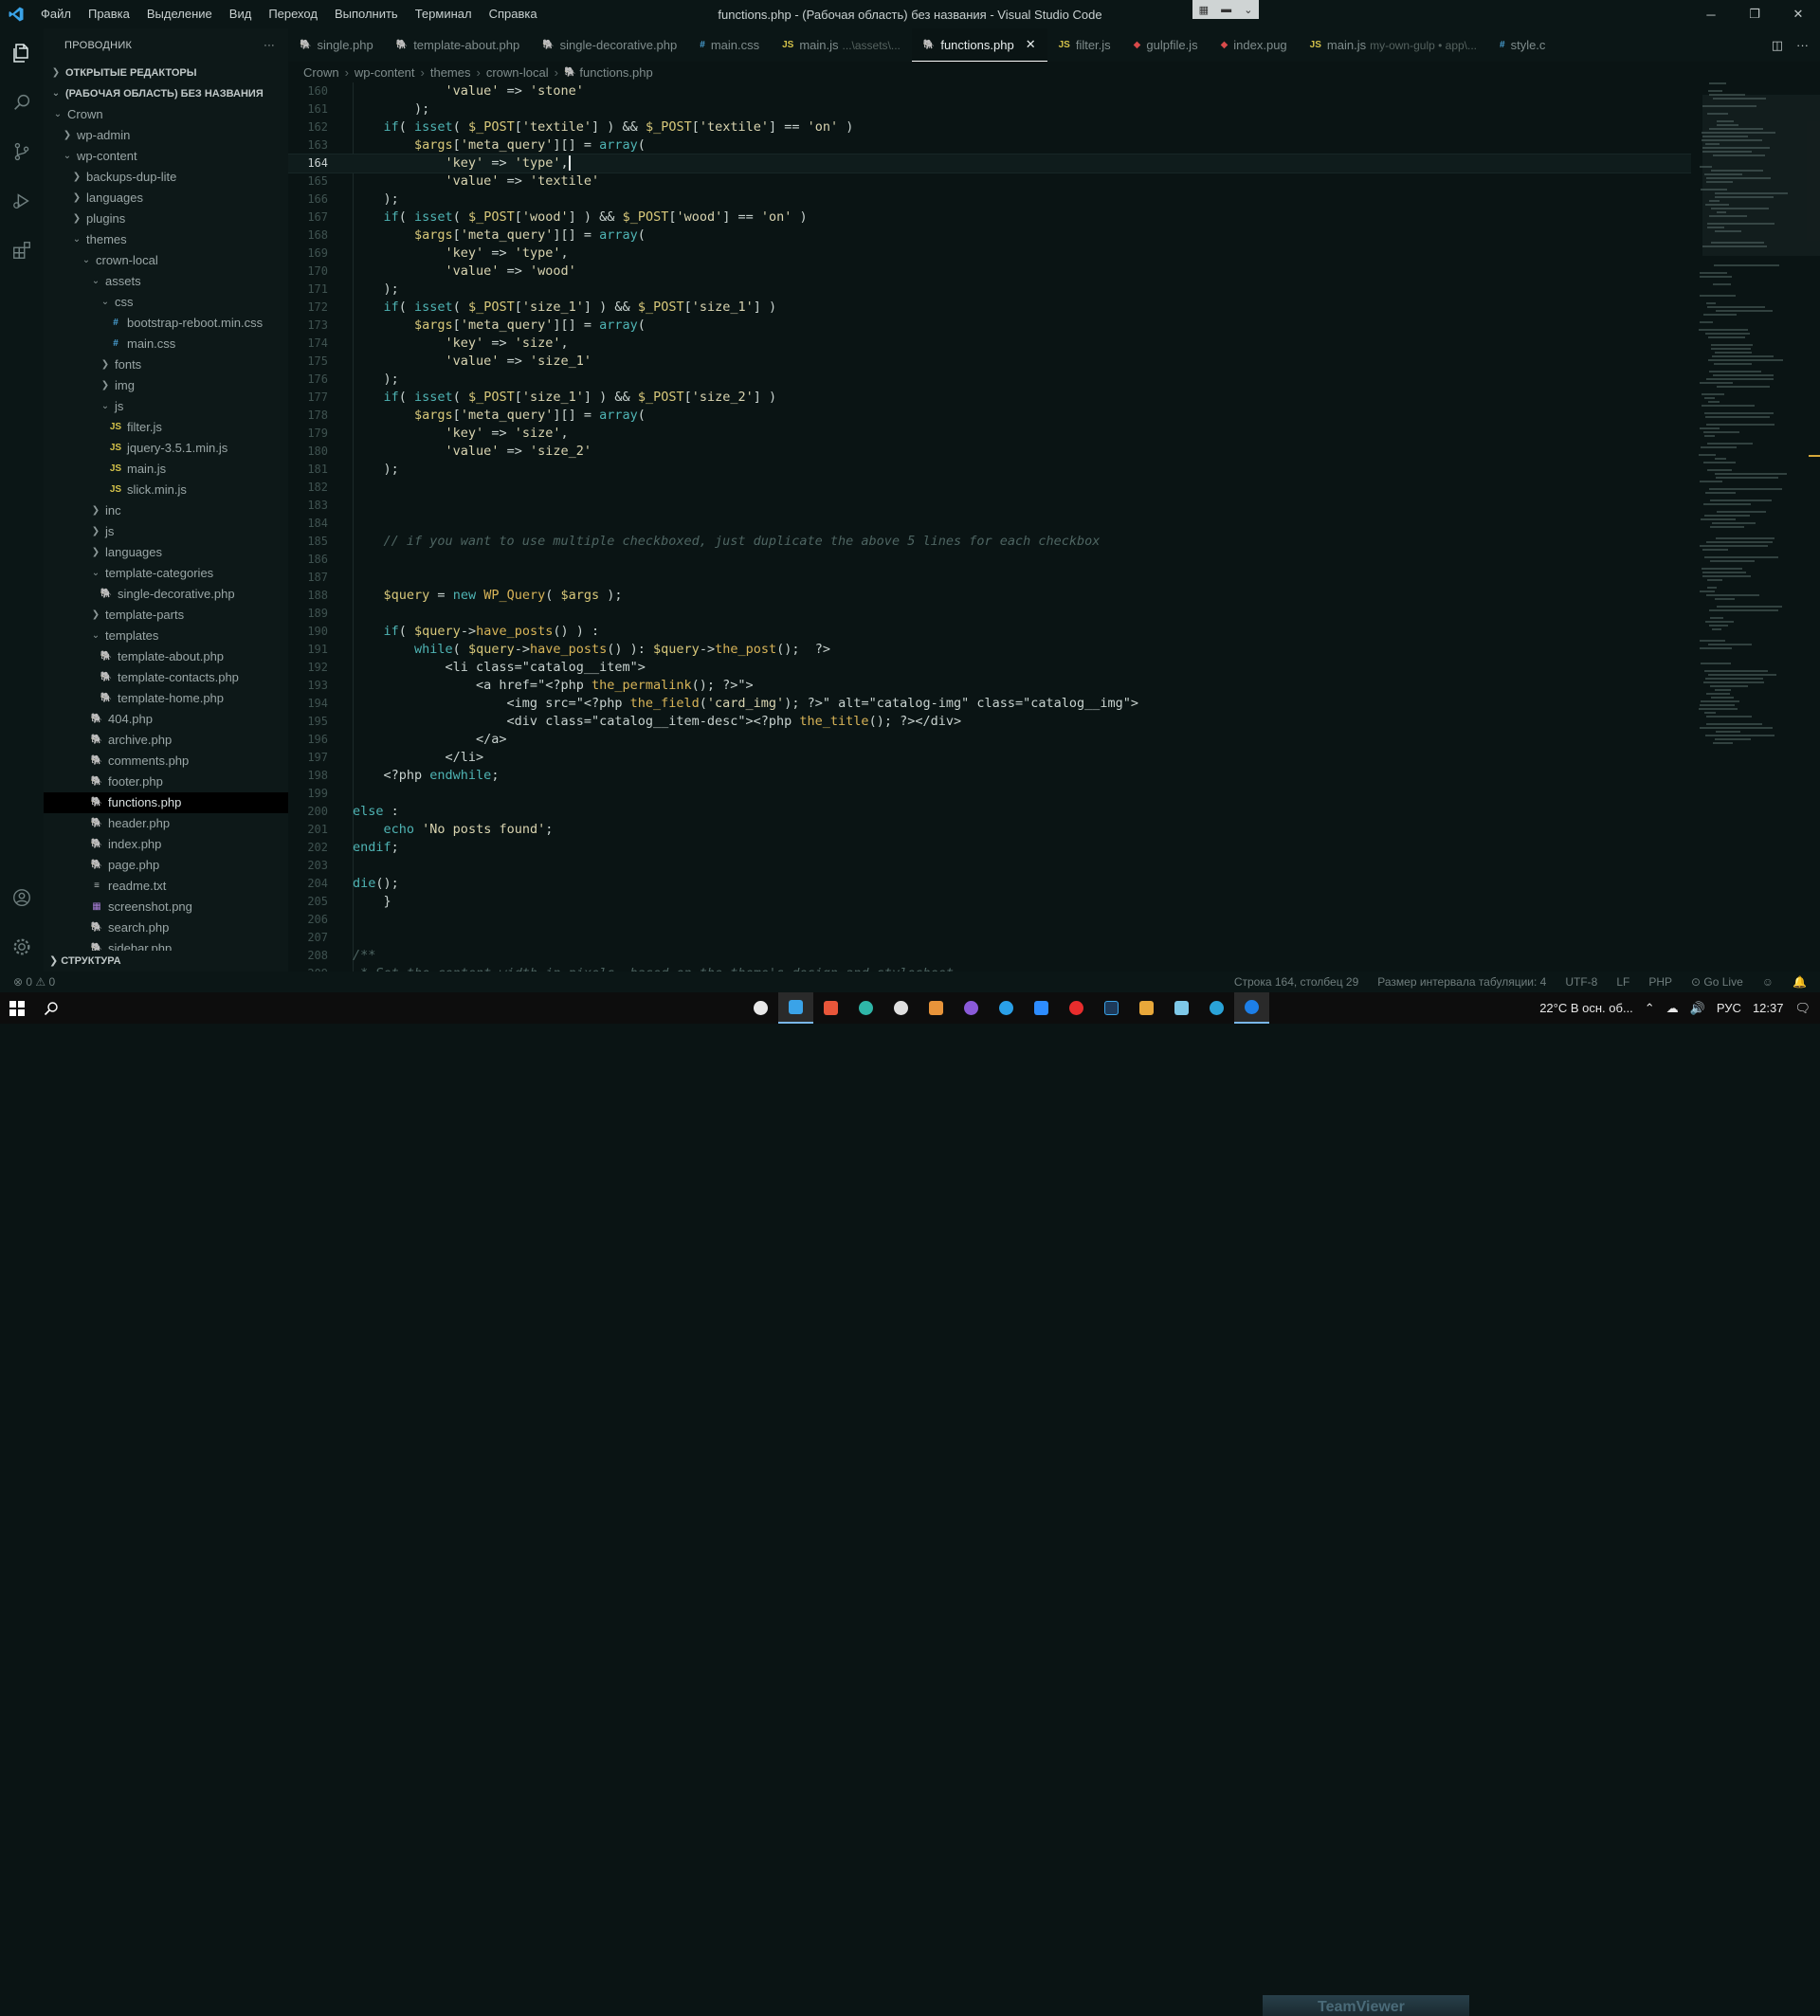  What do you see at coordinates (22, 102) in the screenshot?
I see `search-icon` at bounding box center [22, 102].